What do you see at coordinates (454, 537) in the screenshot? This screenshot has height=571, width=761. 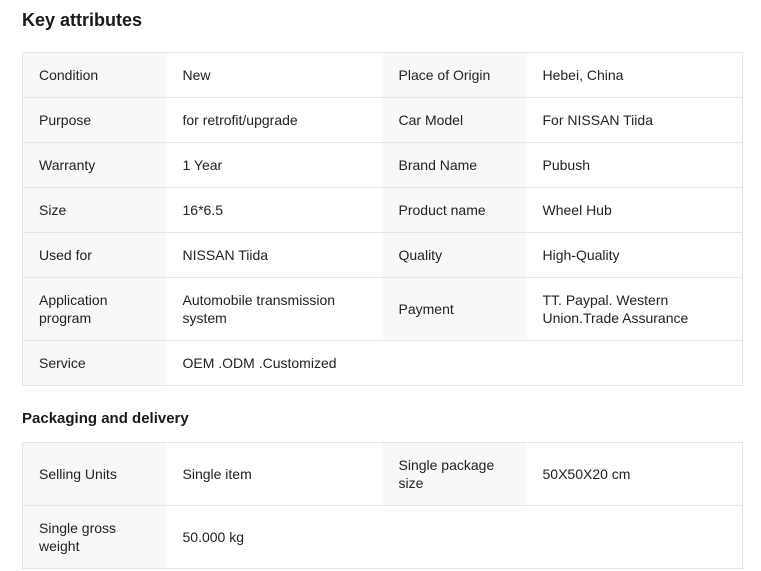 I see `attr-value-single-gross-weight: 50.000 kg` at bounding box center [454, 537].